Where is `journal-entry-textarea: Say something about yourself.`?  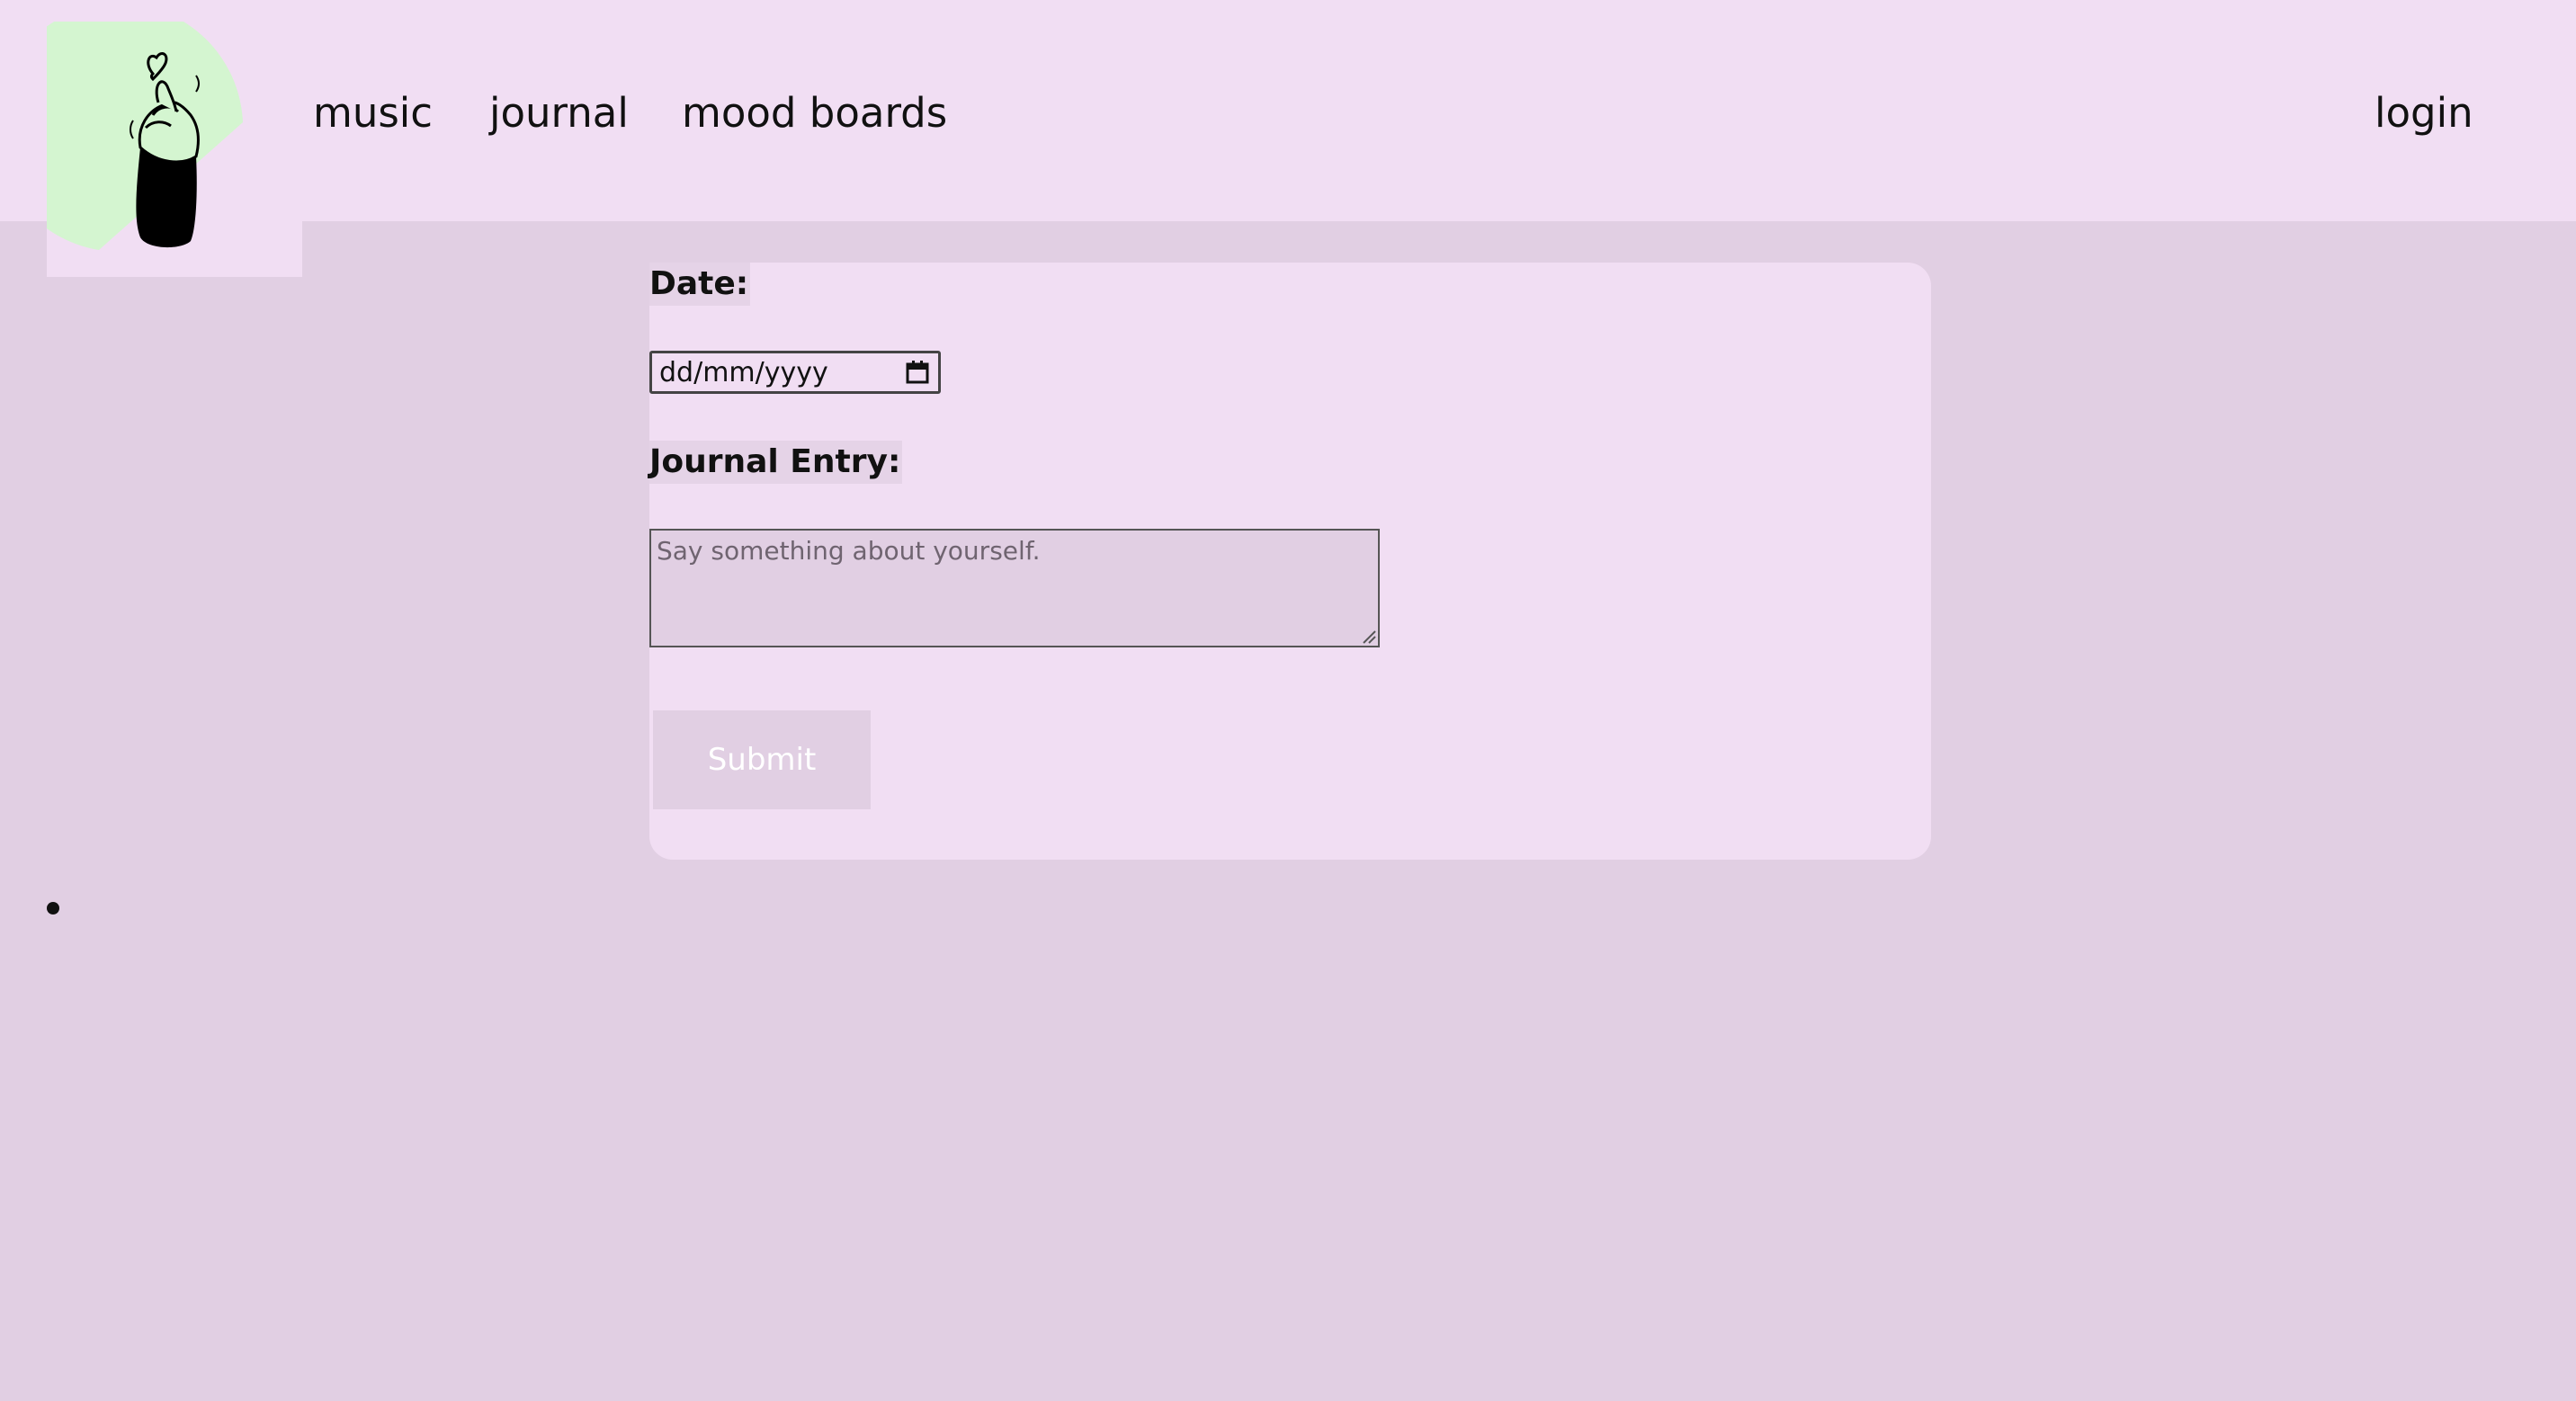
journal-entry-textarea: Say something about yourself. is located at coordinates (1014, 588).